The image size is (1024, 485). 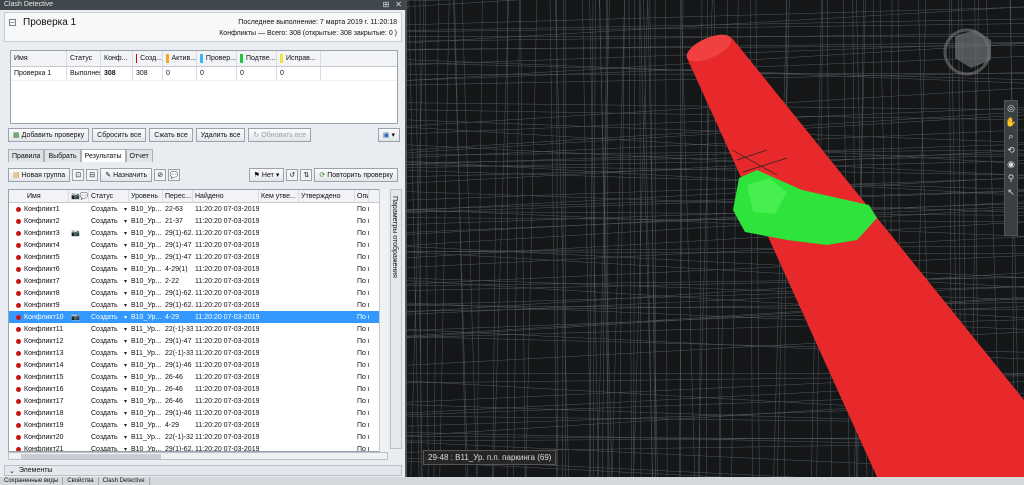 I want to click on scroll-thumb, so click(x=91, y=456).